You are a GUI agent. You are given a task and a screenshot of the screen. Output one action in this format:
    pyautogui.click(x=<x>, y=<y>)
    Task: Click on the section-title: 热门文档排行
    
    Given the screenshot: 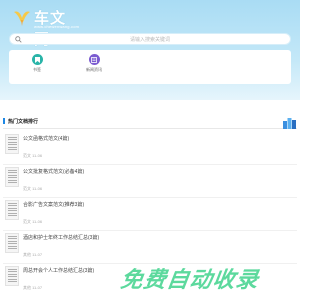 What is the action you would take?
    pyautogui.click(x=23, y=122)
    